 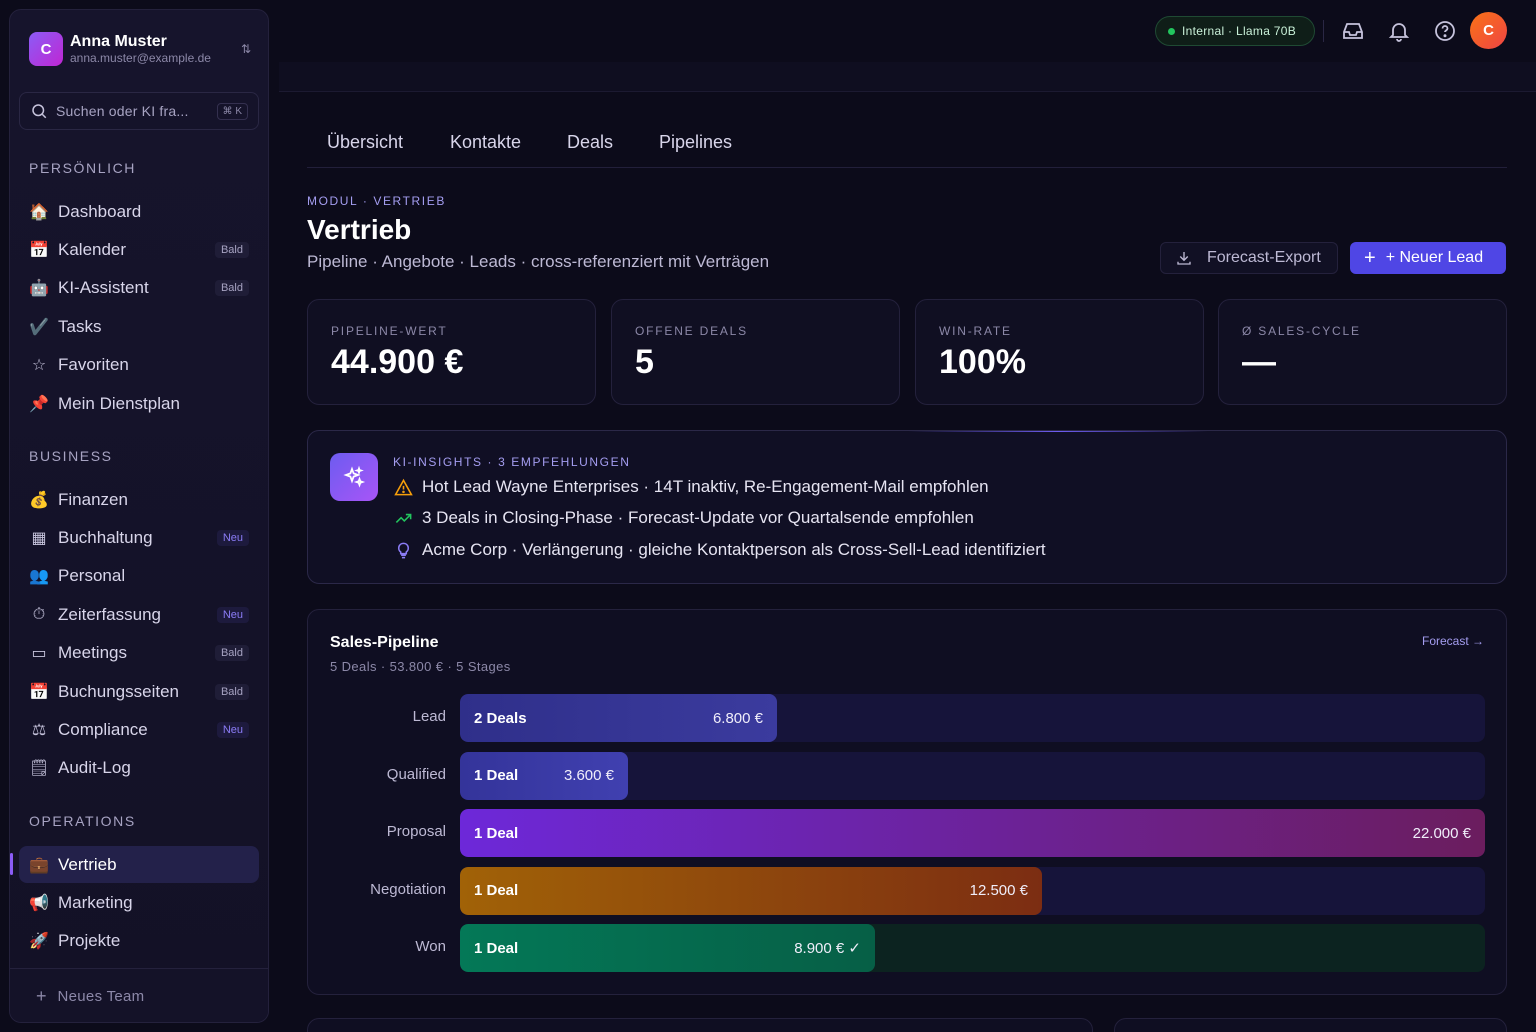 I want to click on sidebar-item-finanzen: 💰 Finanzen, so click(x=139, y=499).